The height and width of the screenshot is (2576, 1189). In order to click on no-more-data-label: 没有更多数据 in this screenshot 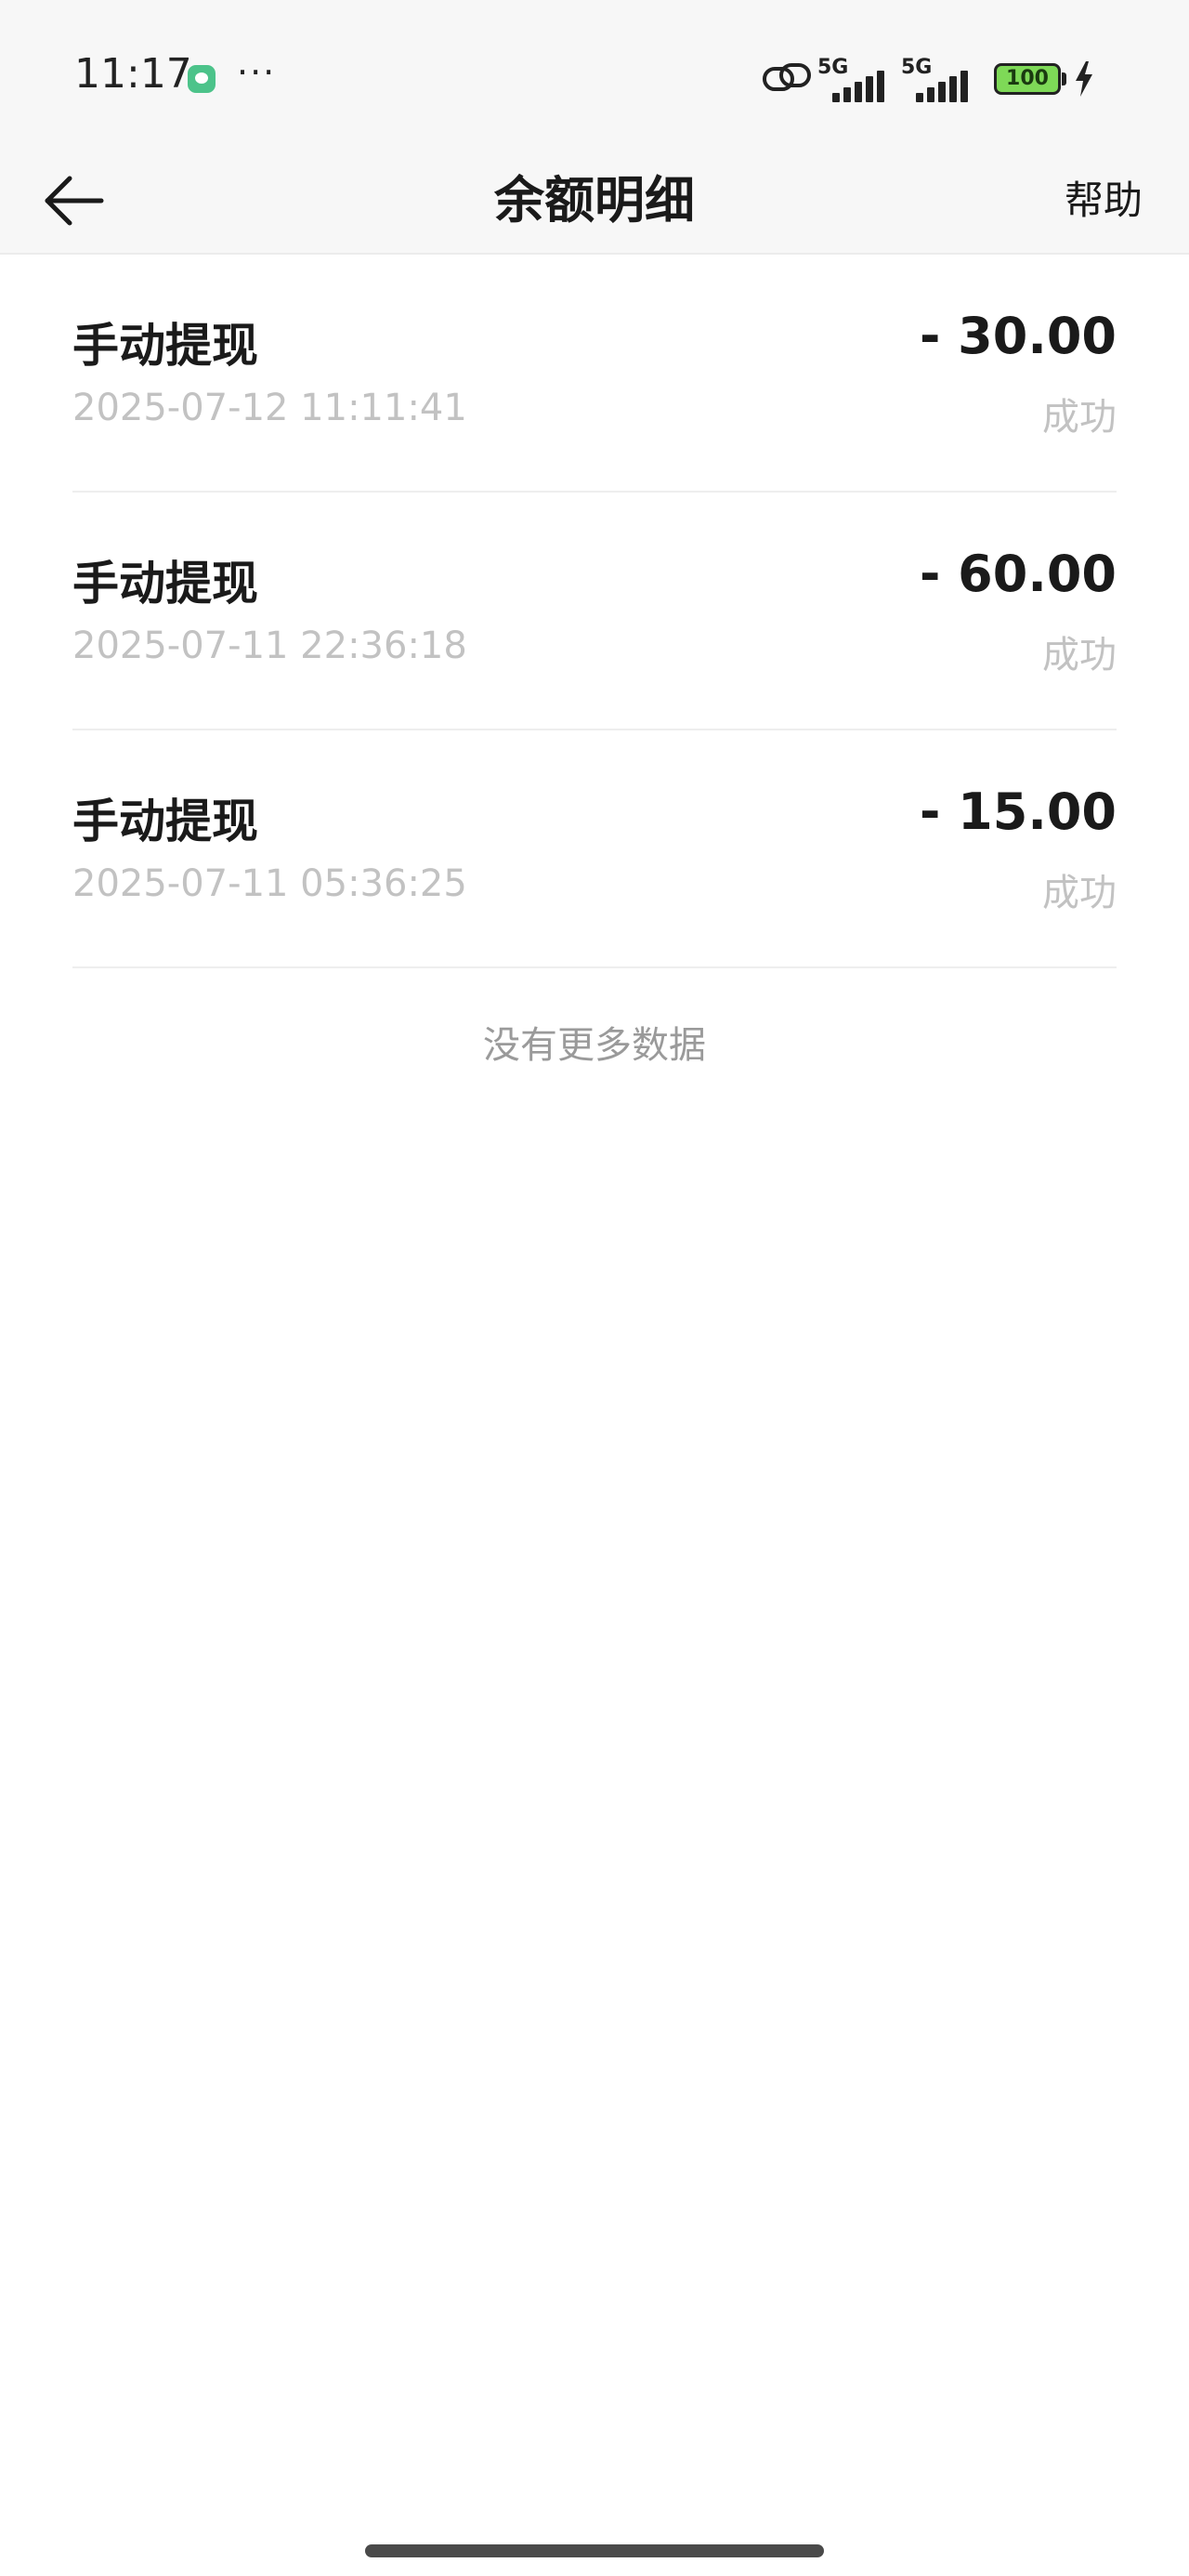, I will do `click(594, 1045)`.